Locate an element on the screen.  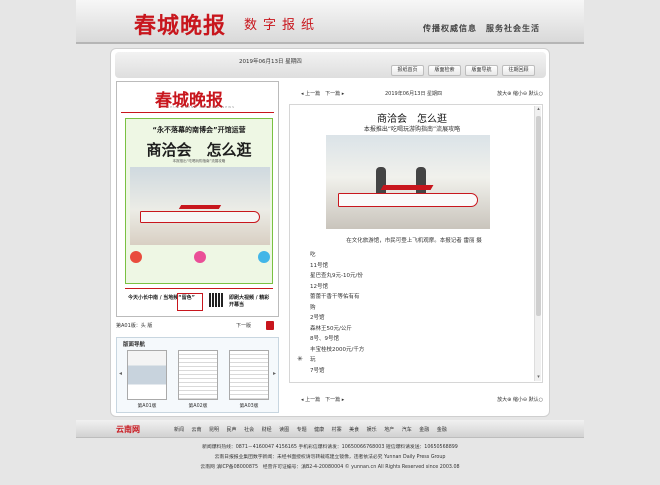
shopping-icon is located at coordinates (200, 257).